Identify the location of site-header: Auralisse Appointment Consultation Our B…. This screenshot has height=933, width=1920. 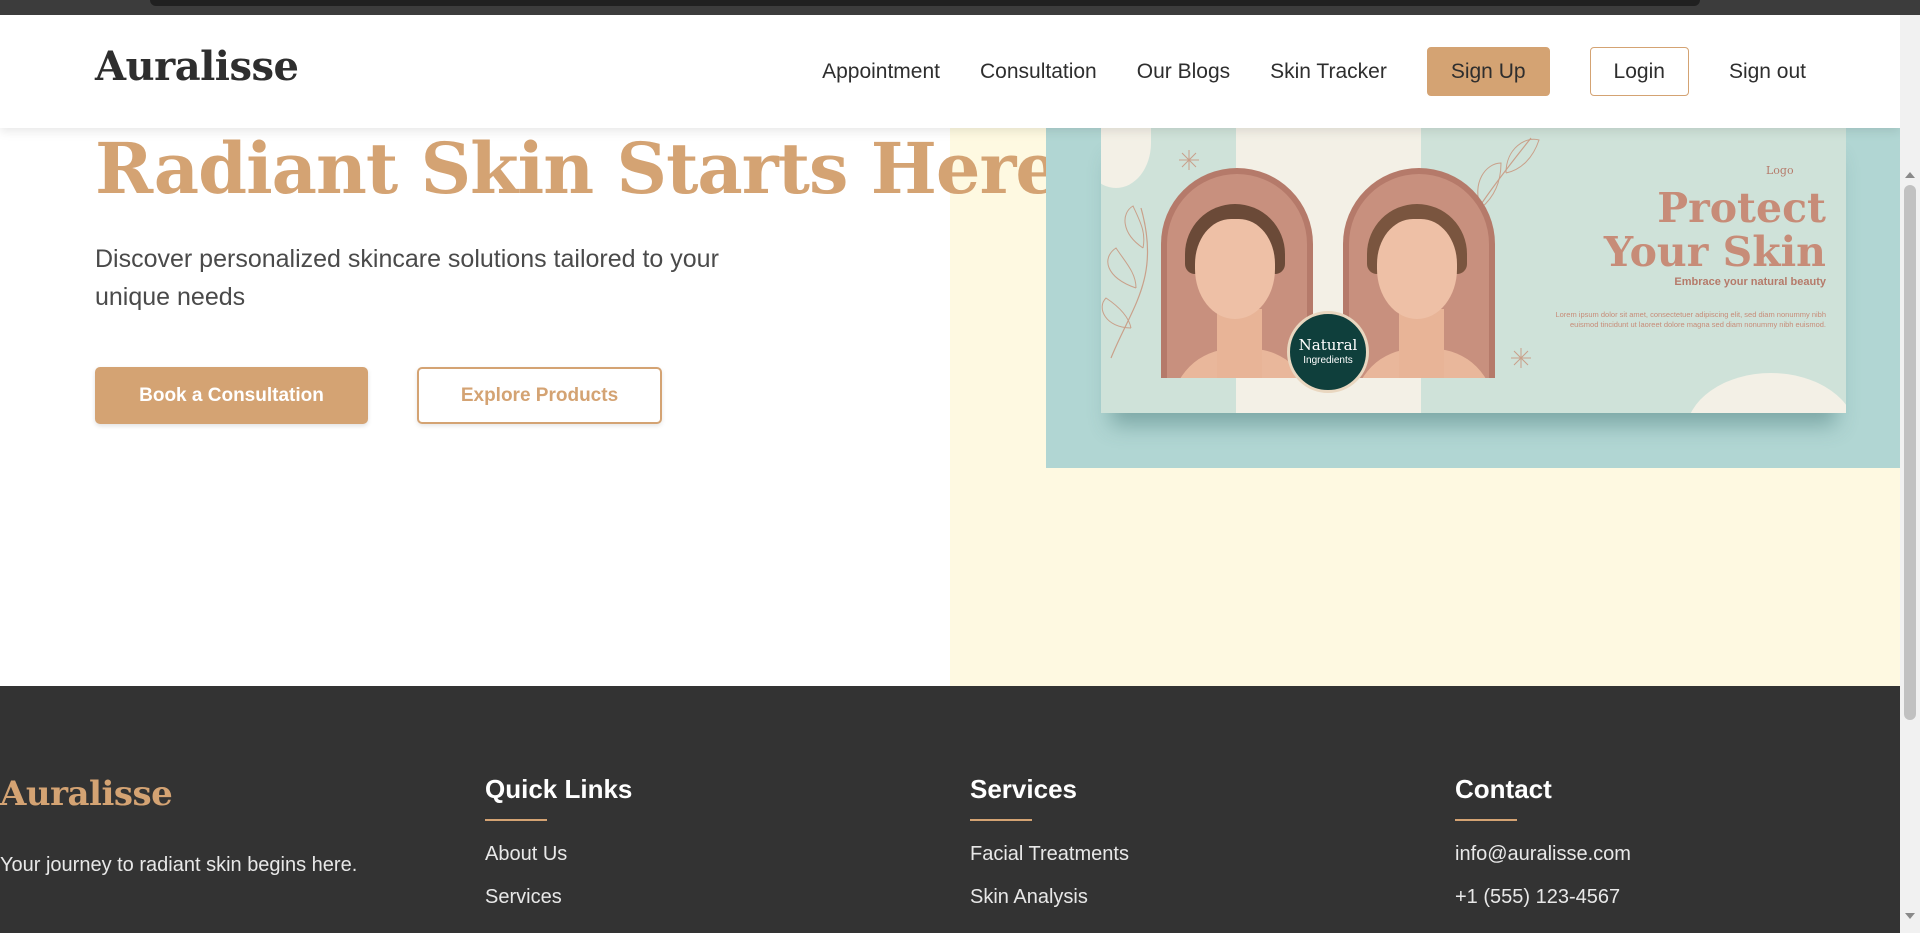
(950, 71).